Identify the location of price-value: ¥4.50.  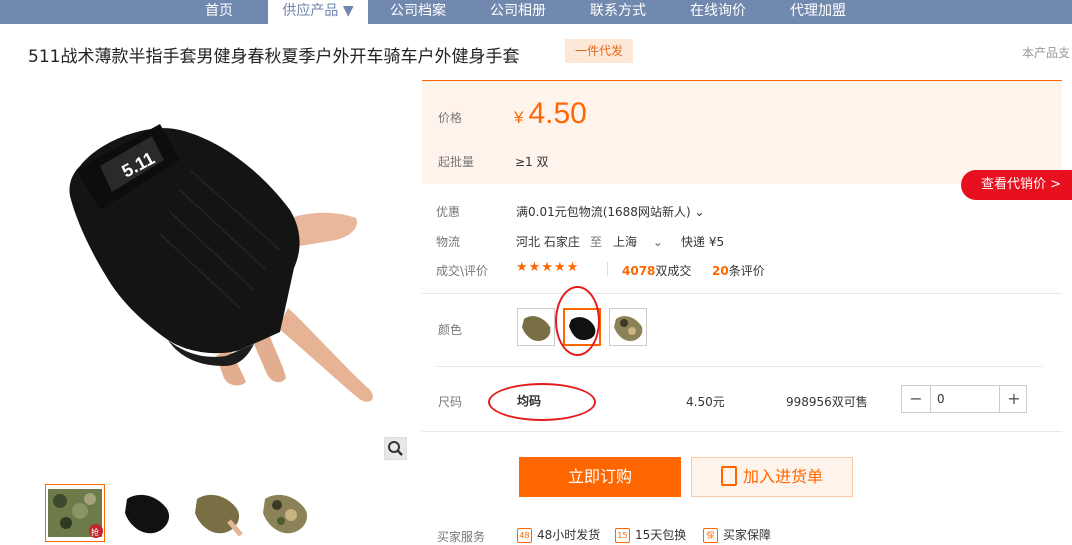
(550, 113).